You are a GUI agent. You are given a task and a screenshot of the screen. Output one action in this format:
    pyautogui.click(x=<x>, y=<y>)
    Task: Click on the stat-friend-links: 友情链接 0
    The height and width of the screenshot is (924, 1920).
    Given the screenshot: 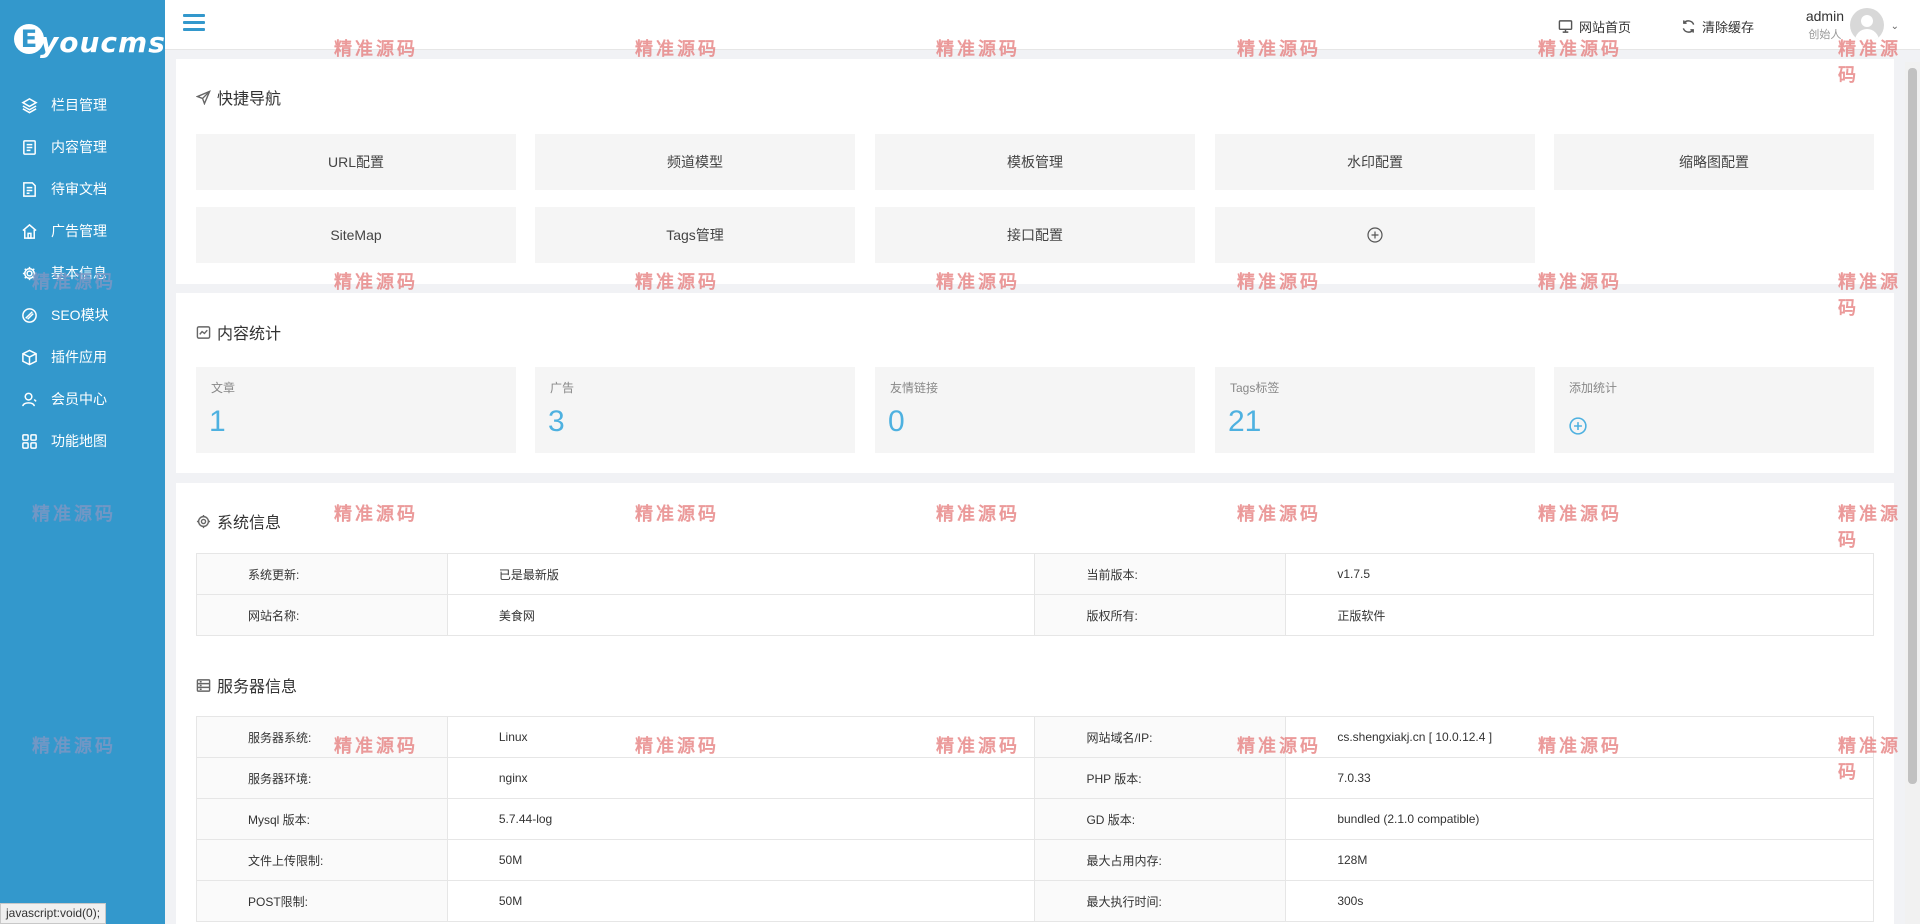 What is the action you would take?
    pyautogui.click(x=1035, y=410)
    